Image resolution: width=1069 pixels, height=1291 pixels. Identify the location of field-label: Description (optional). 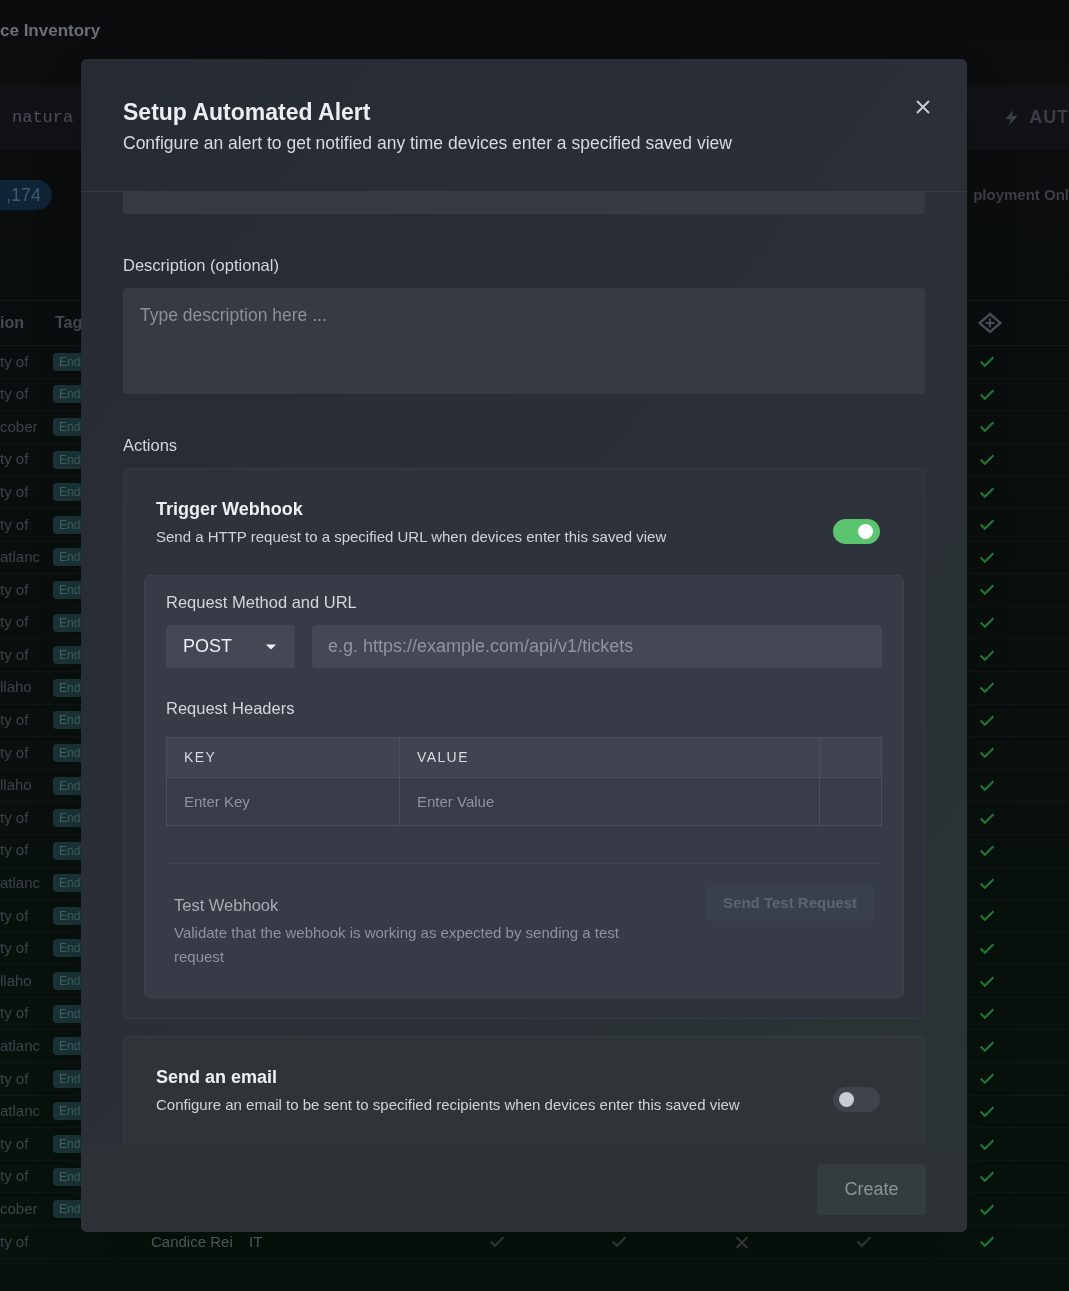
(201, 265).